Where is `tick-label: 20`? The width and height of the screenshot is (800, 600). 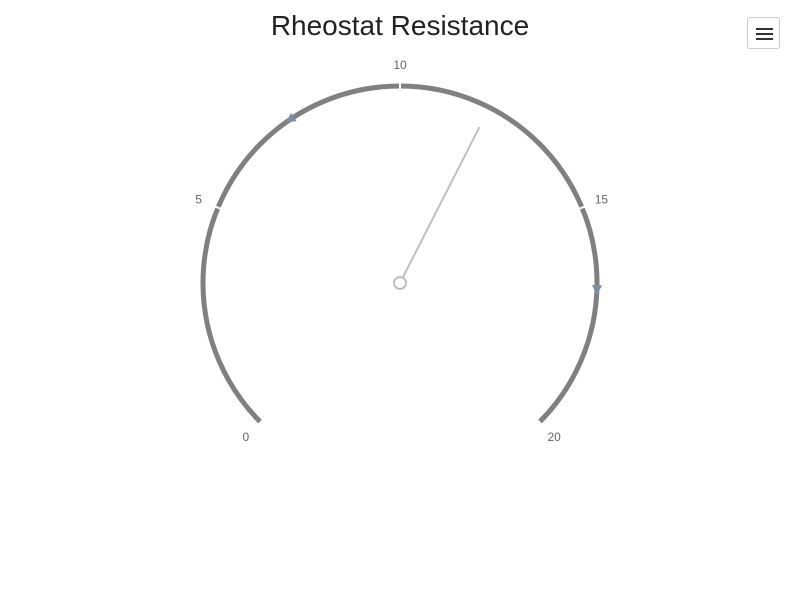 tick-label: 20 is located at coordinates (554, 437).